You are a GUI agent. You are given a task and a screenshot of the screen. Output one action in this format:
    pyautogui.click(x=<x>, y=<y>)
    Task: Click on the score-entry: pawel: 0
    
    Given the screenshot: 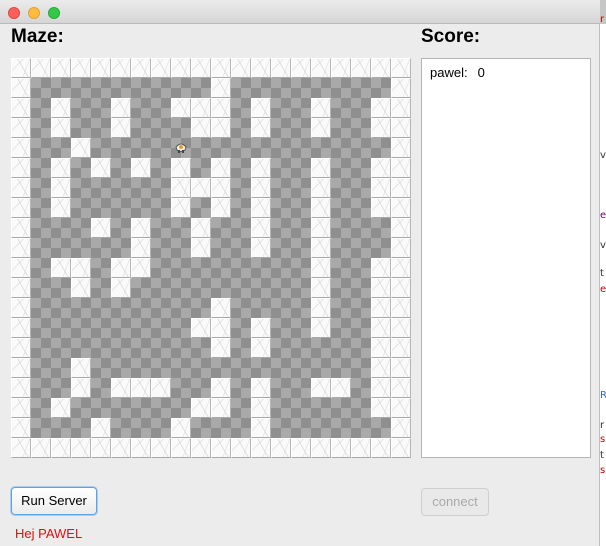 What is the action you would take?
    pyautogui.click(x=457, y=72)
    